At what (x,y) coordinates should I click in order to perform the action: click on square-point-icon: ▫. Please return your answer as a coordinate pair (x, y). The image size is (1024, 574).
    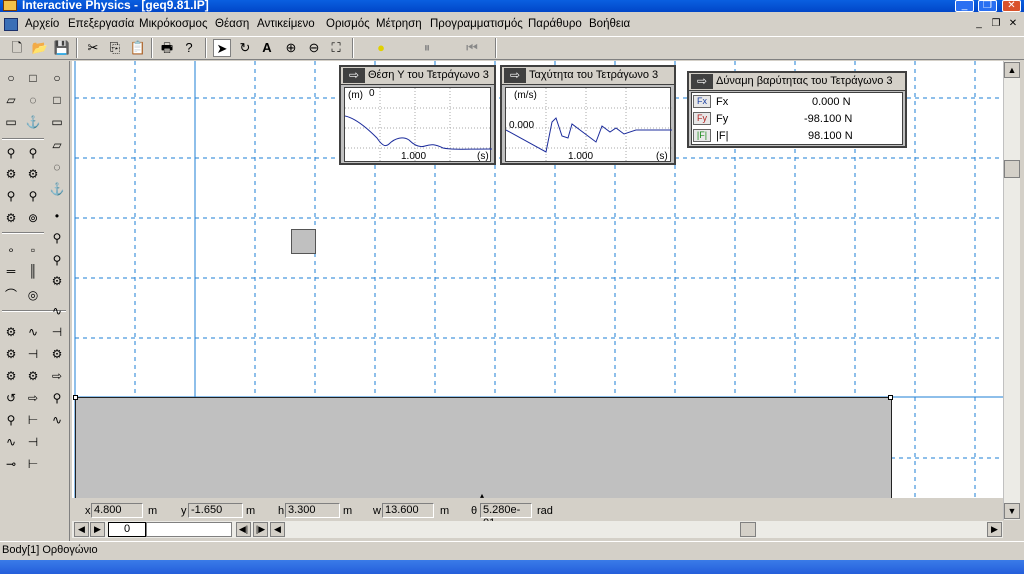
    Looking at the image, I should click on (33, 250).